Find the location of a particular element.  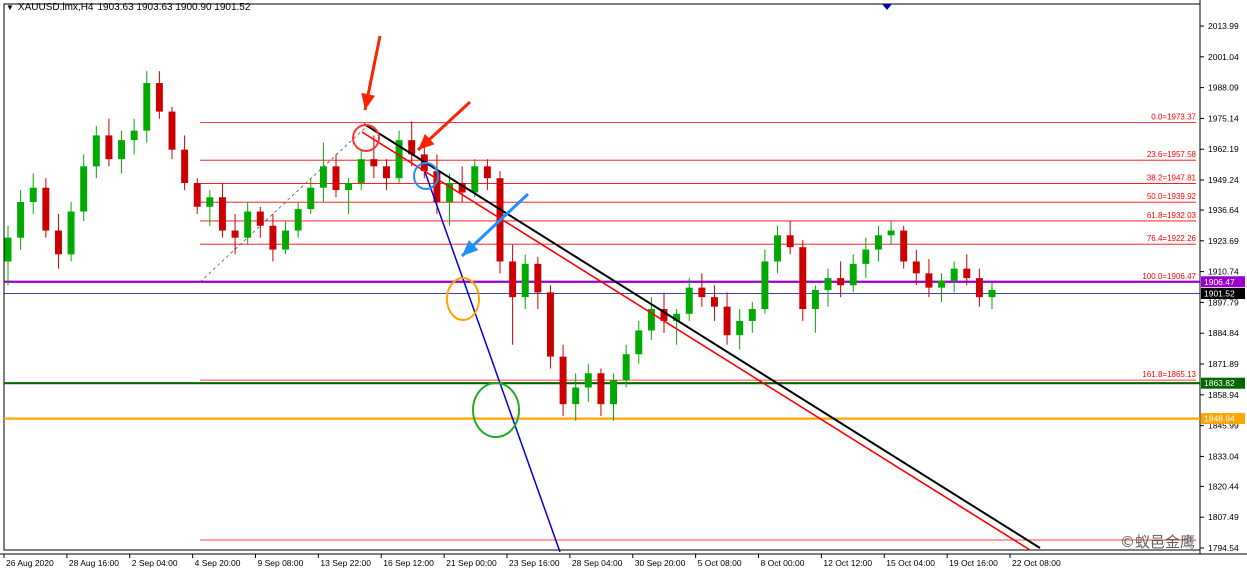

price-tick-label: 1858.94 is located at coordinates (1223, 395).